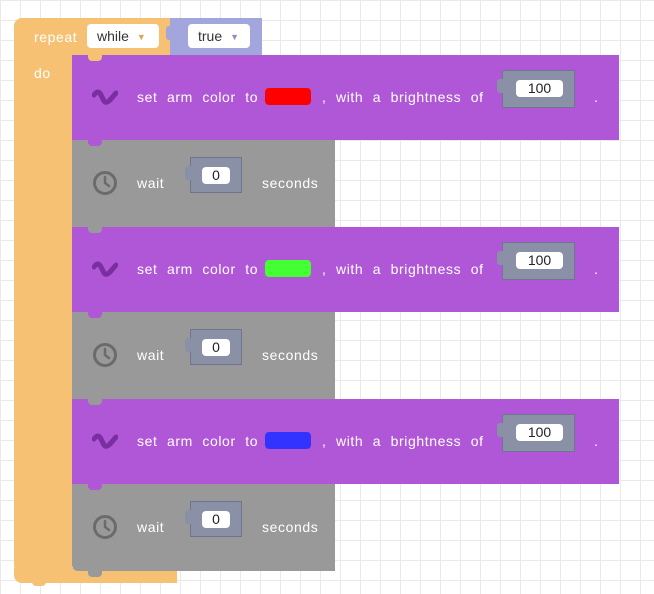 The width and height of the screenshot is (654, 594). What do you see at coordinates (43, 314) in the screenshot?
I see `repeat-block-spine` at bounding box center [43, 314].